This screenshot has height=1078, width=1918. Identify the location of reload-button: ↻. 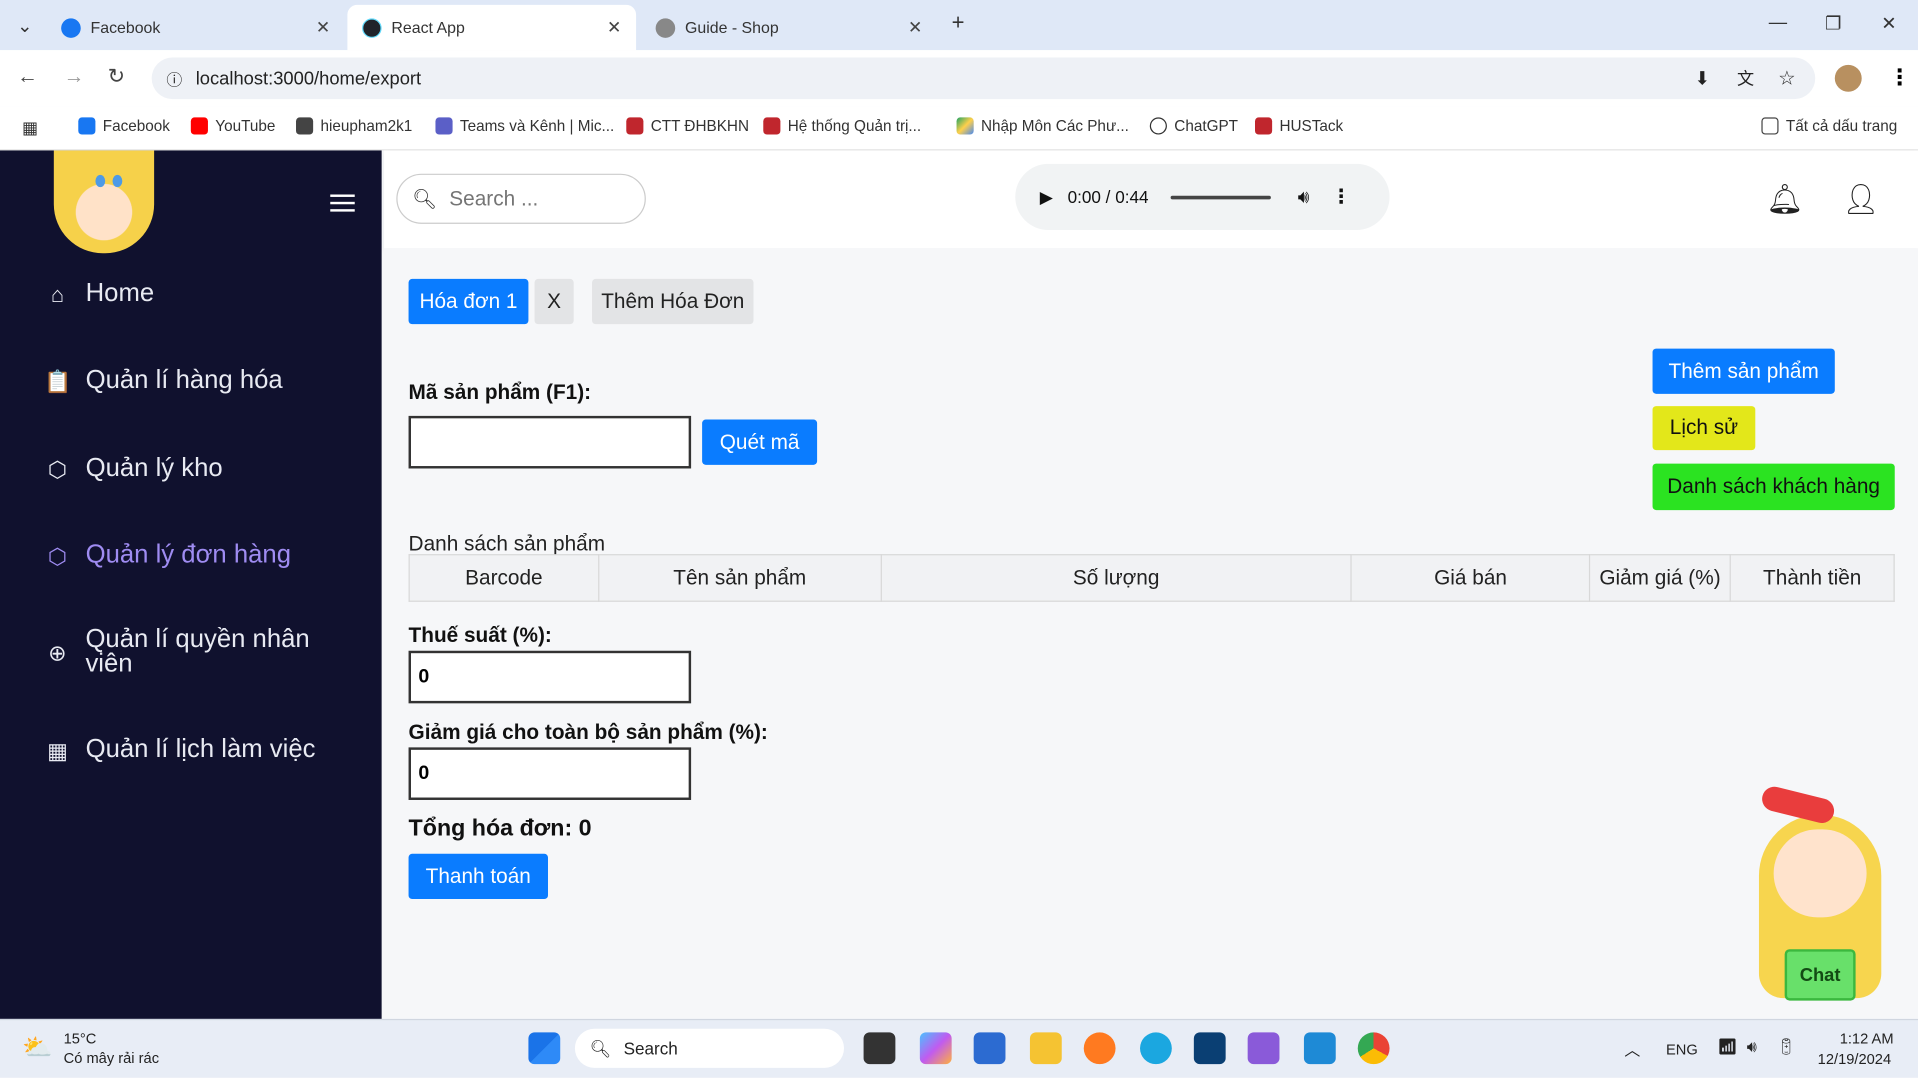
(116, 77).